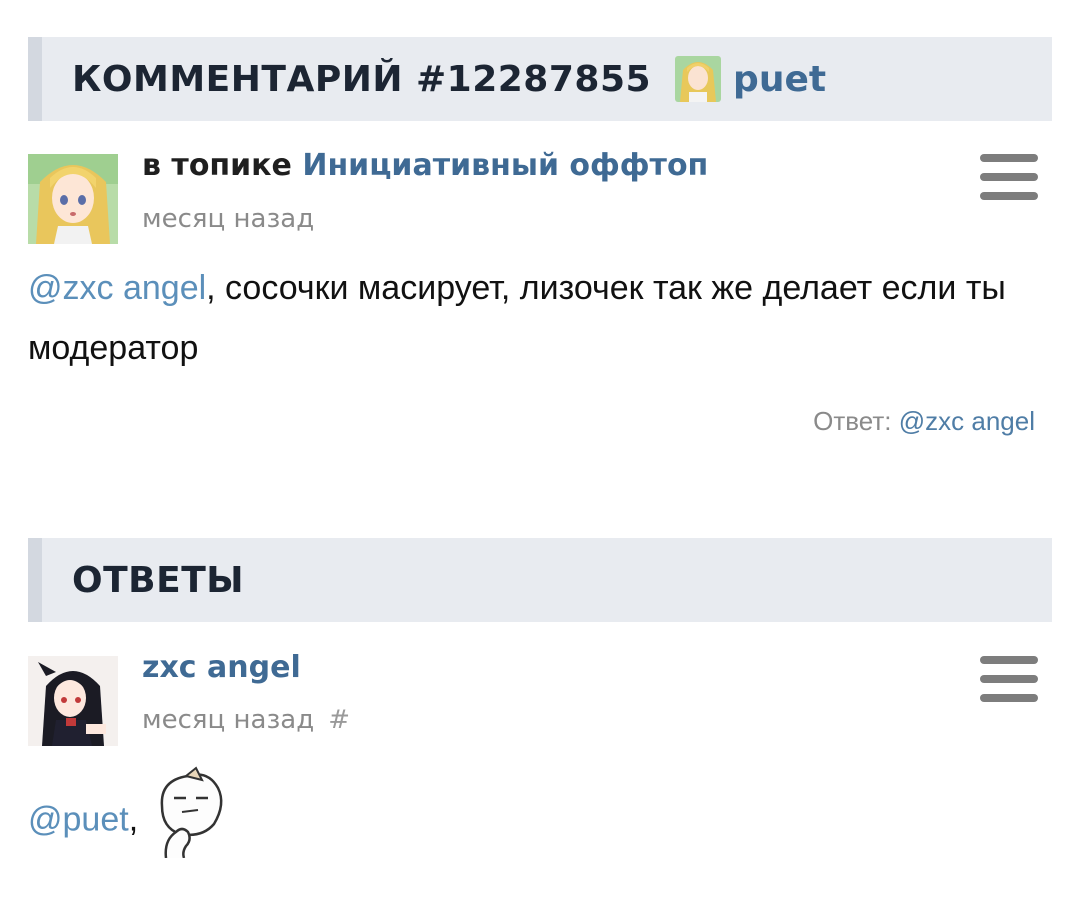  What do you see at coordinates (538, 821) in the screenshot?
I see `answer-body: @puet,` at bounding box center [538, 821].